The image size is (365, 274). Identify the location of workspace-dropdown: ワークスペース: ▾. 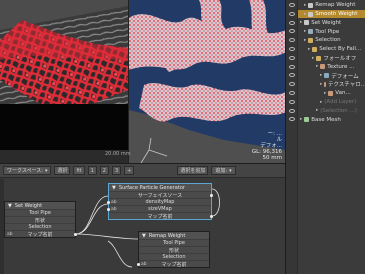
(27, 170).